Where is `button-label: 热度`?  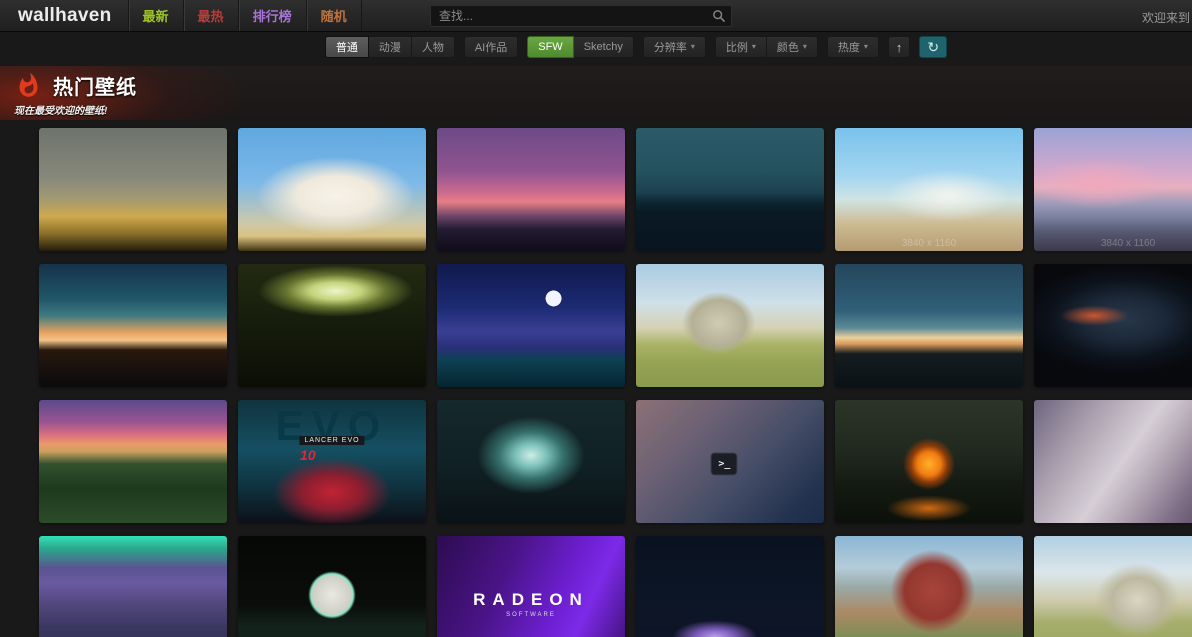 button-label: 热度 is located at coordinates (848, 48).